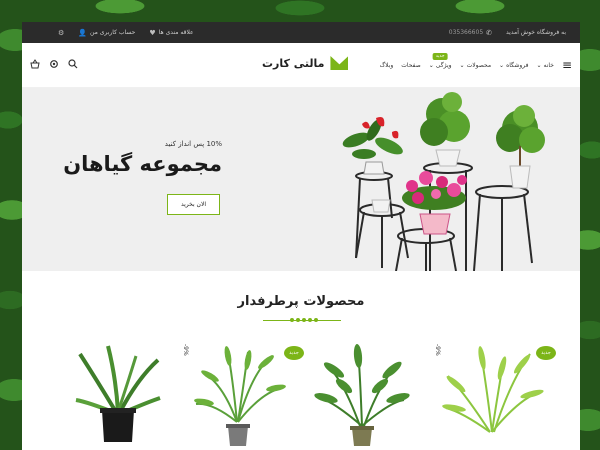 The image size is (600, 450). I want to click on cart-icon, so click(35, 65).